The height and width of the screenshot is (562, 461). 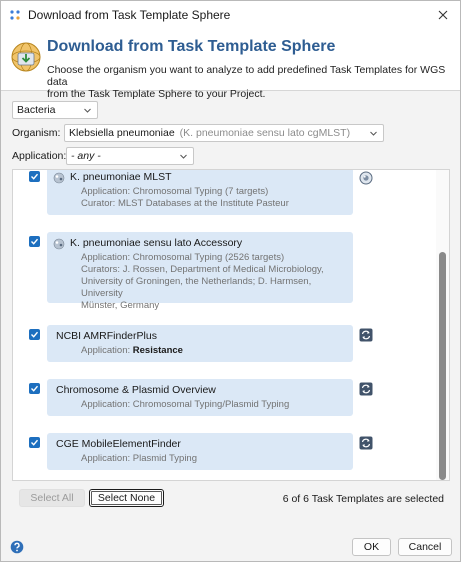 I want to click on application-select-value: - any -, so click(x=86, y=156).